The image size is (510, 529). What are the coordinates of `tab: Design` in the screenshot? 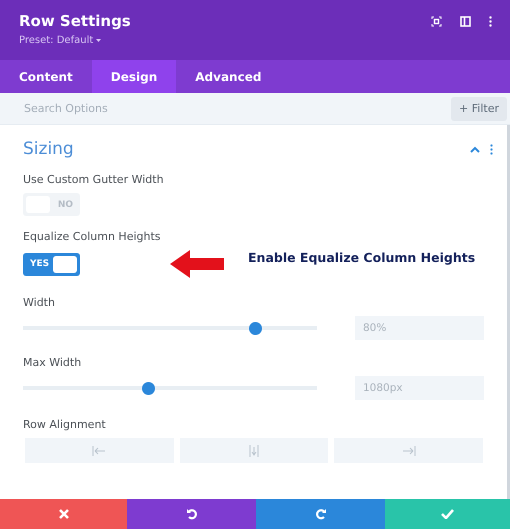 It's located at (134, 76).